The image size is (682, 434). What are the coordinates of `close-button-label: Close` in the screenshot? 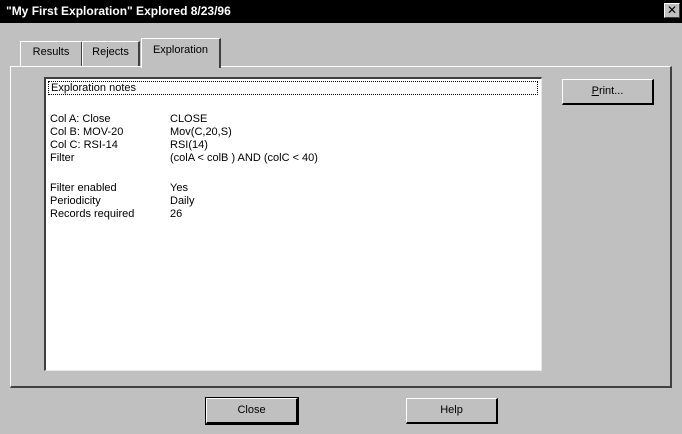 It's located at (251, 410).